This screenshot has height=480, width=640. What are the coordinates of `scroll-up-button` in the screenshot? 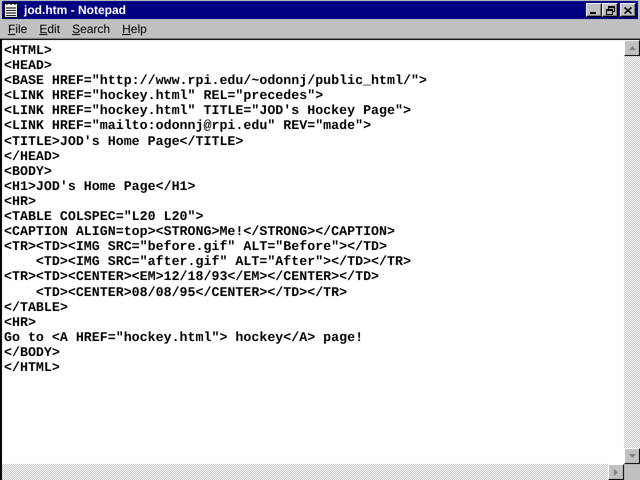 It's located at (632, 48).